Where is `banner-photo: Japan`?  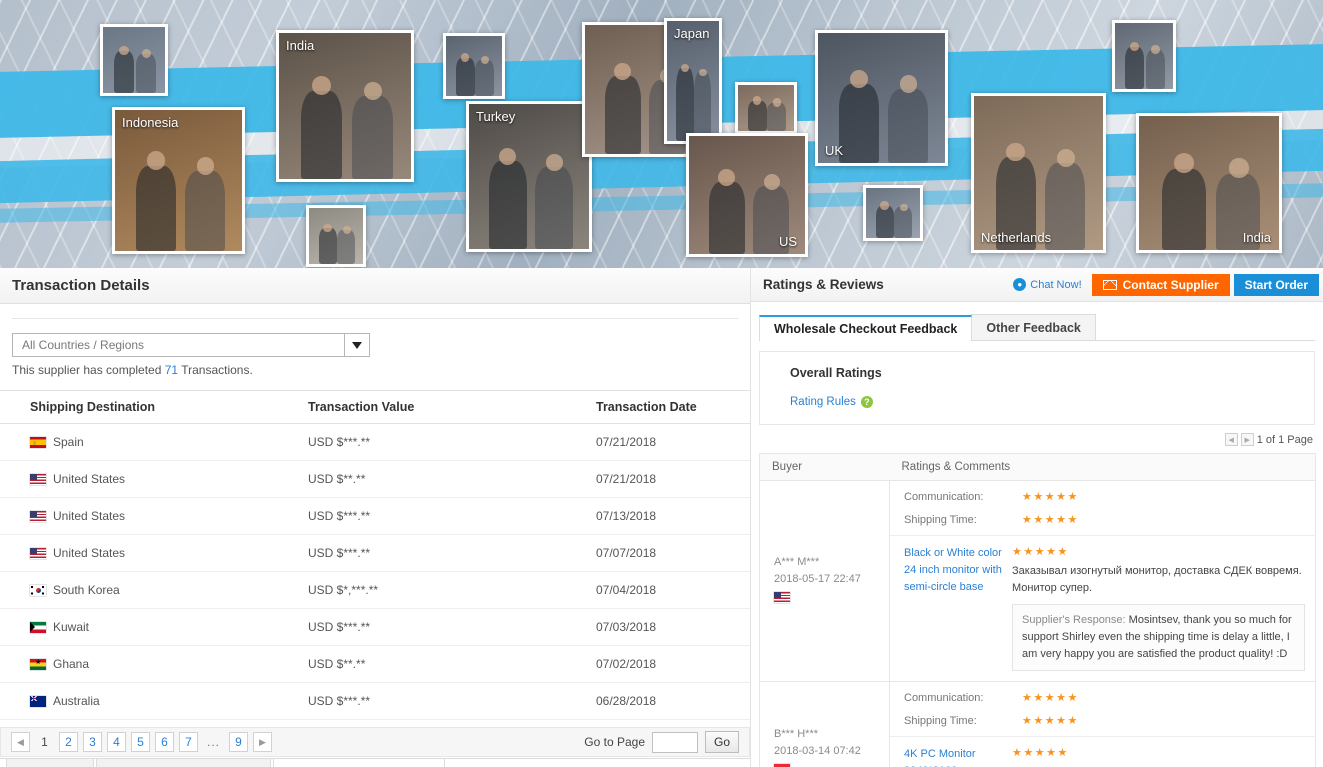
banner-photo: Japan is located at coordinates (693, 81).